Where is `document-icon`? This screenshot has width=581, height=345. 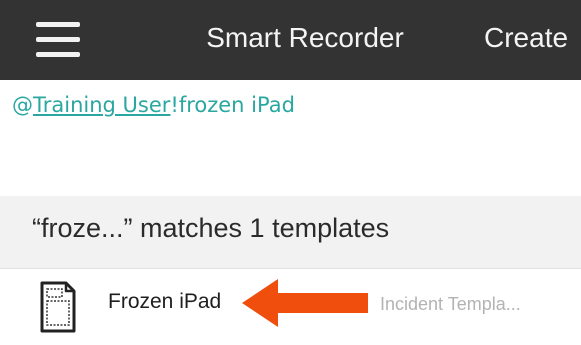 document-icon is located at coordinates (58, 307).